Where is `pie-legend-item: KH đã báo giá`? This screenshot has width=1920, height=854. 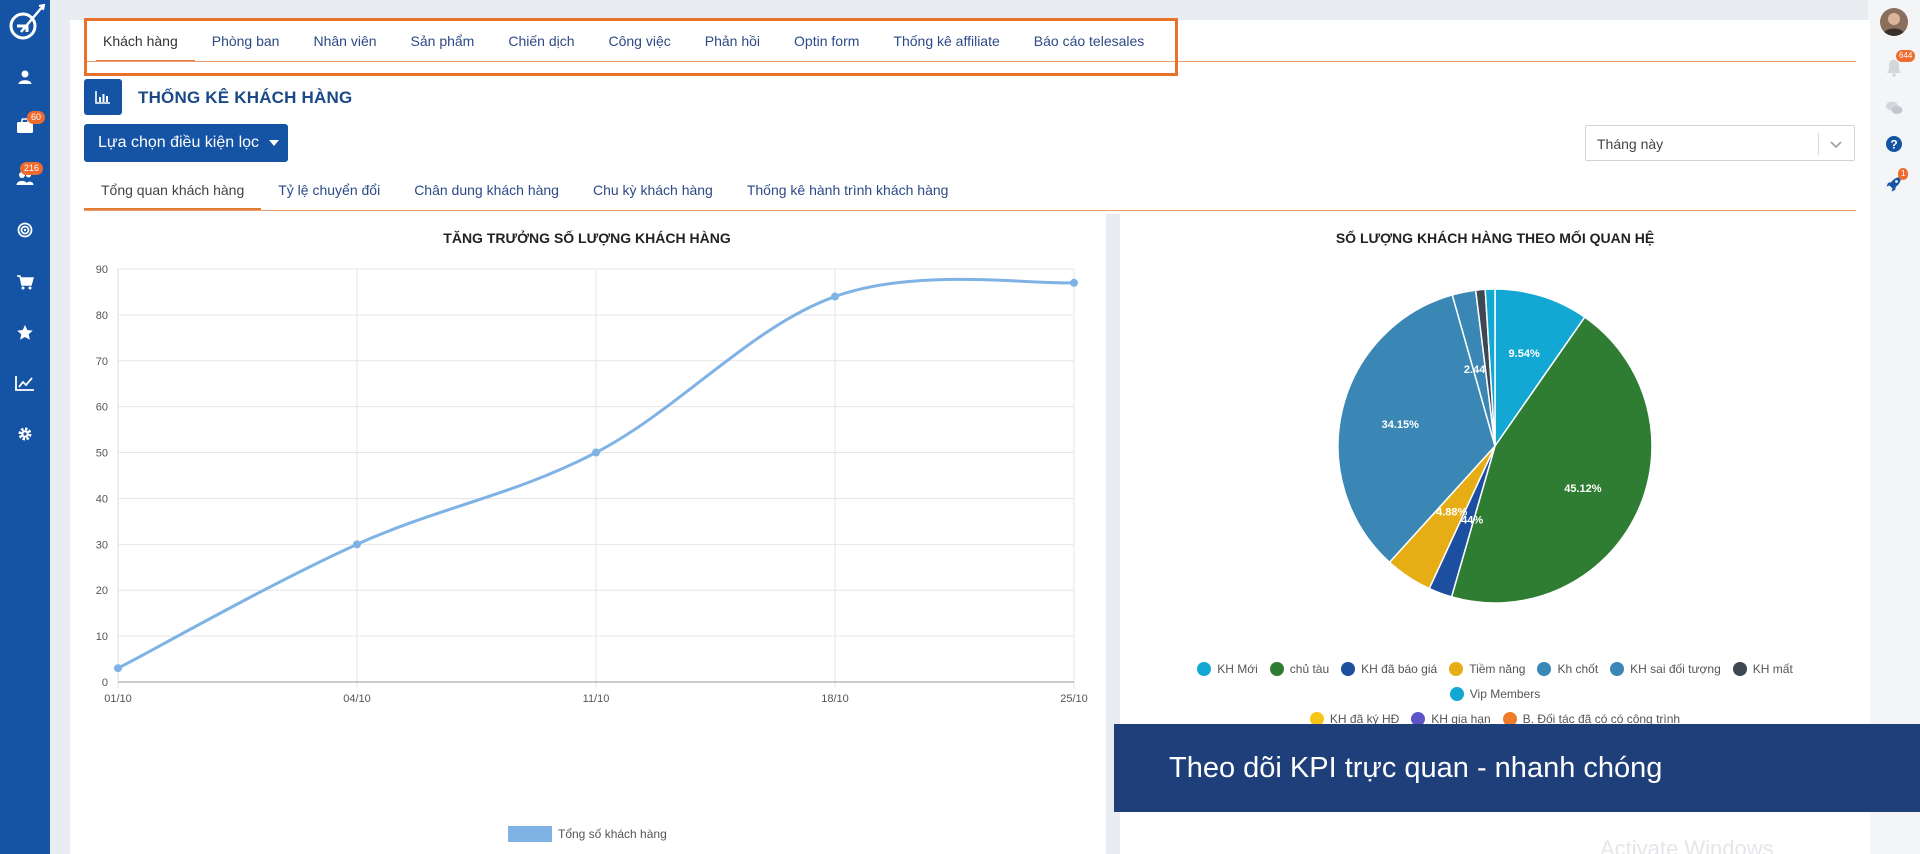
pie-legend-item: KH đã báo giá is located at coordinates (1389, 669).